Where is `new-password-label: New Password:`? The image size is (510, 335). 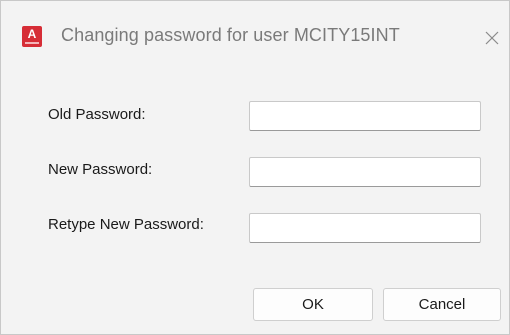 new-password-label: New Password: is located at coordinates (100, 169).